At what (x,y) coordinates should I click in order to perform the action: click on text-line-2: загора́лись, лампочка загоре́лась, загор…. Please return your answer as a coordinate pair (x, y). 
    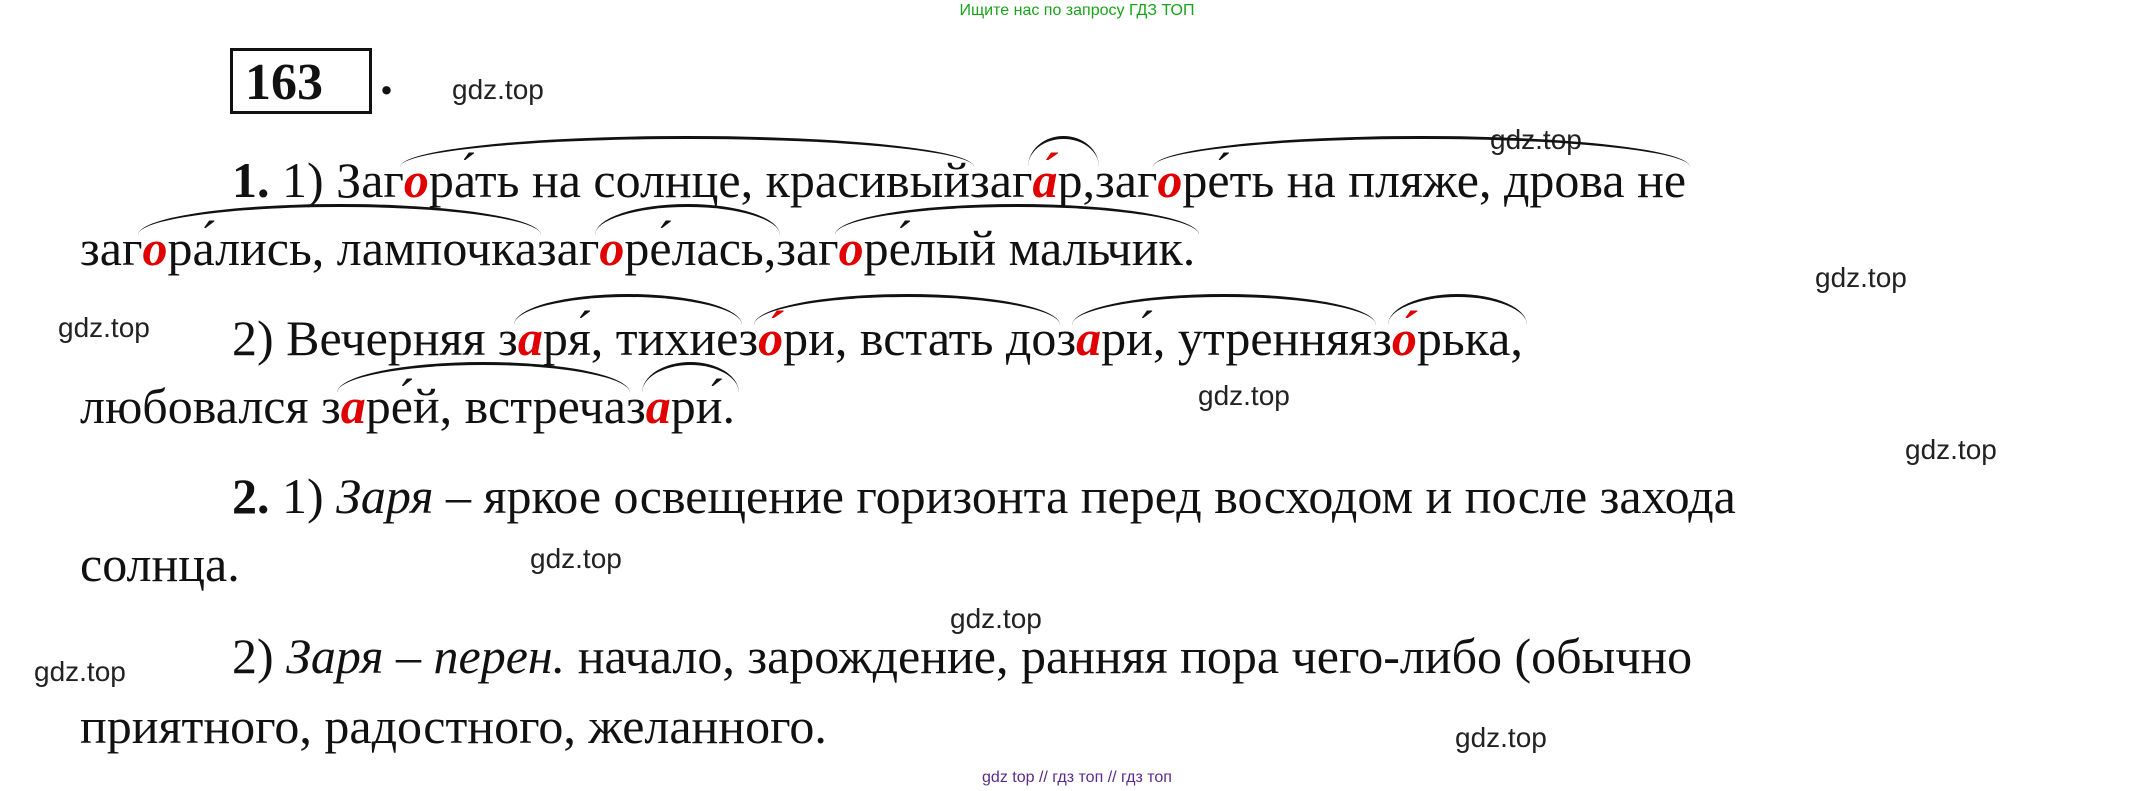
    Looking at the image, I should click on (639, 241).